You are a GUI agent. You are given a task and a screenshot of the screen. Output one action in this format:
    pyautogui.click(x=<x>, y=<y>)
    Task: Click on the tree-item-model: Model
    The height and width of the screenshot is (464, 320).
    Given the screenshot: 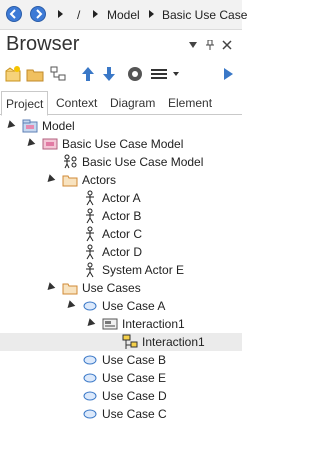 What is the action you would take?
    pyautogui.click(x=121, y=126)
    